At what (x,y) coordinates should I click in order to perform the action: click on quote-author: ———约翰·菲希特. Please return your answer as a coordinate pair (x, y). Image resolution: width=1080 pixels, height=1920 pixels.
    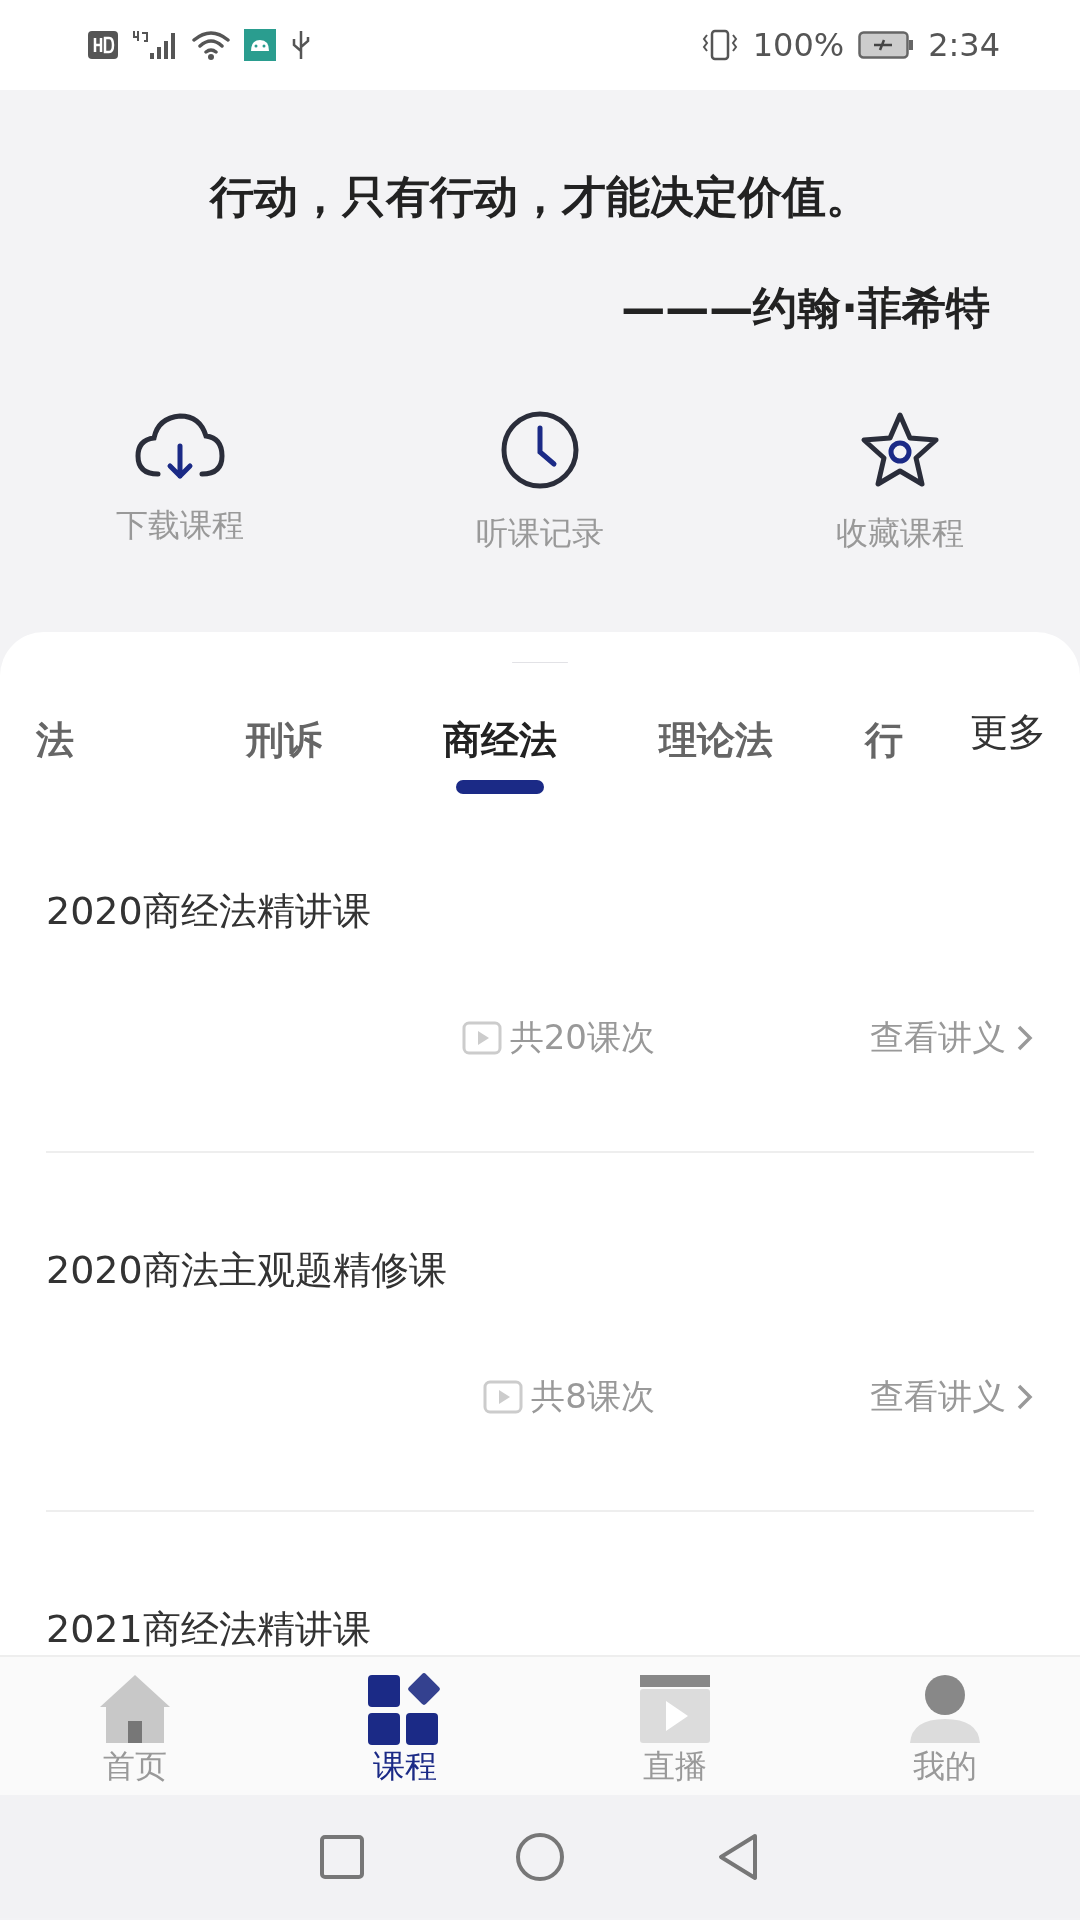
    Looking at the image, I should click on (805, 308).